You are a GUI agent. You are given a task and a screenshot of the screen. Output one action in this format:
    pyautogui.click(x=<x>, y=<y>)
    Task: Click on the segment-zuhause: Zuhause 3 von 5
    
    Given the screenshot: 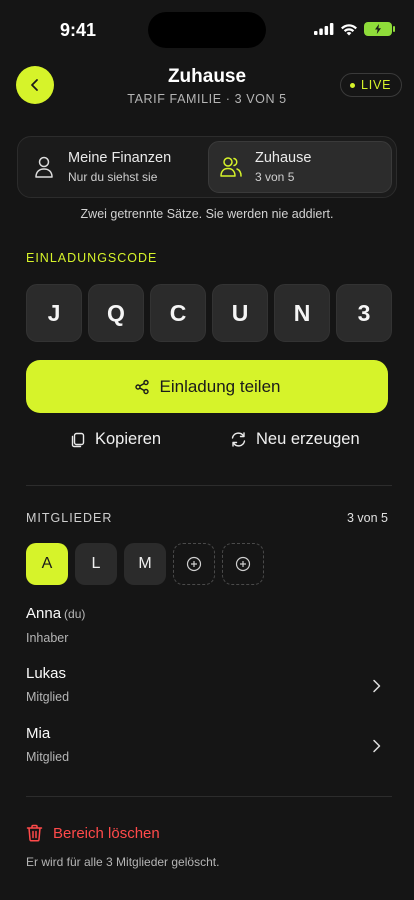 What is the action you would take?
    pyautogui.click(x=300, y=167)
    